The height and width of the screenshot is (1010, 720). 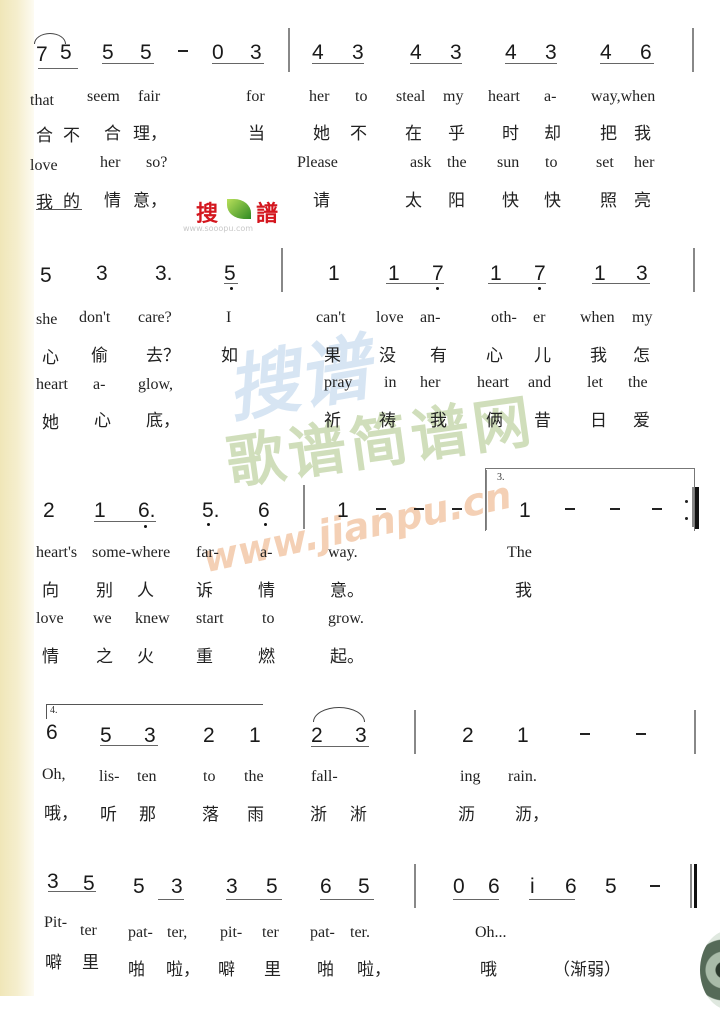 I want to click on lyric-en: so?, so click(x=157, y=162).